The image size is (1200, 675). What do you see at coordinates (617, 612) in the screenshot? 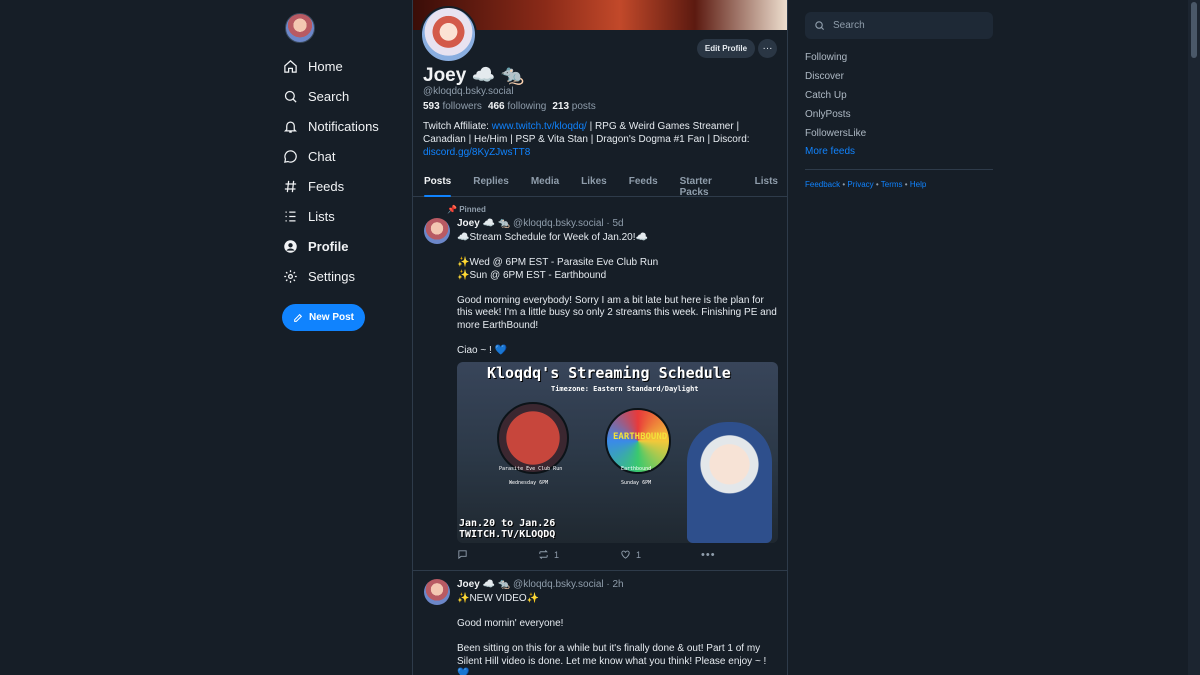
I see `post2-line` at bounding box center [617, 612].